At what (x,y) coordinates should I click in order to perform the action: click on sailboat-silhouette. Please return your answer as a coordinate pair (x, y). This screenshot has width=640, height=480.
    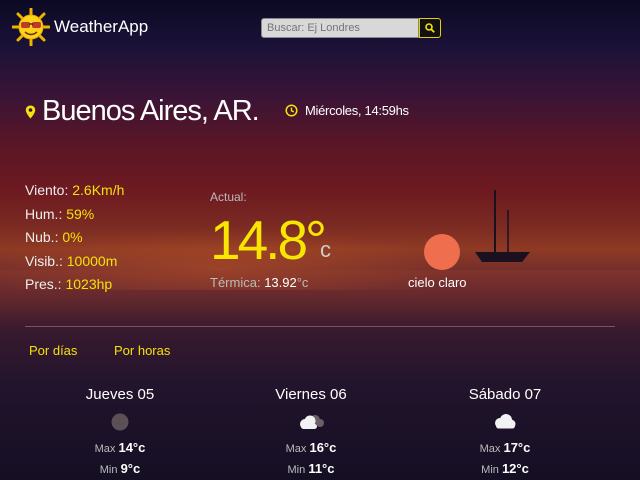
    Looking at the image, I should click on (502, 226).